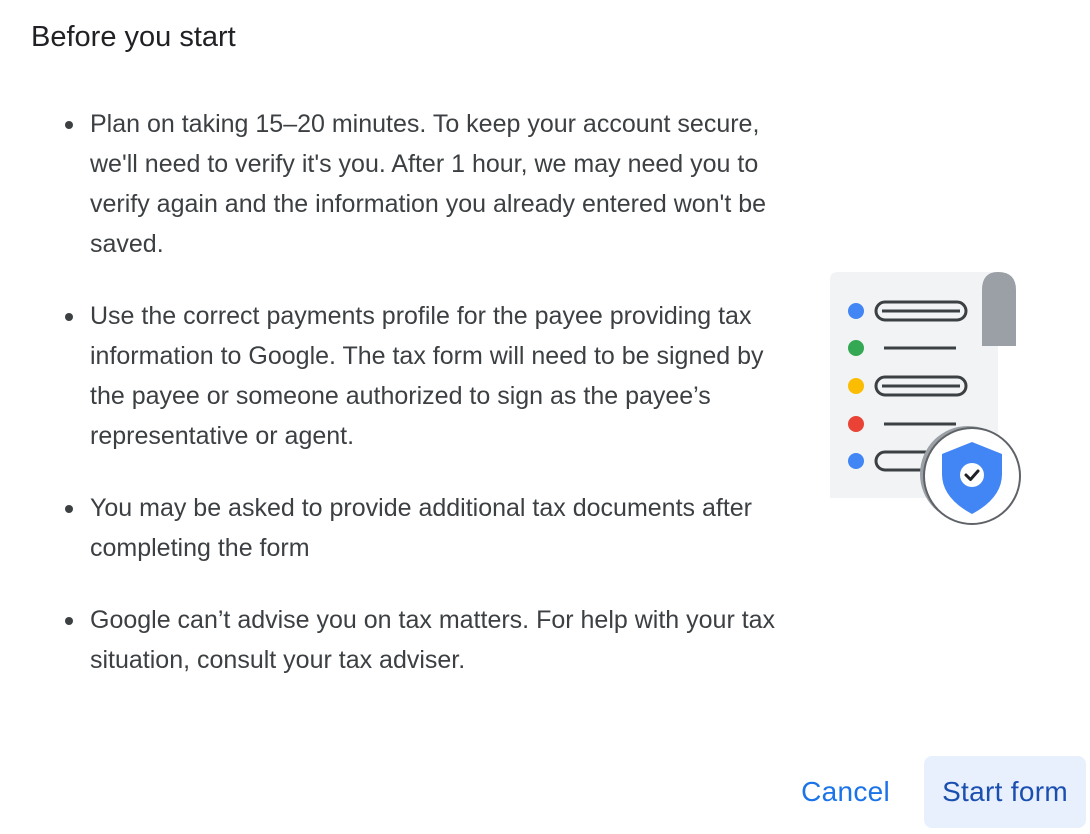 The height and width of the screenshot is (834, 1090). What do you see at coordinates (926, 400) in the screenshot?
I see `document-shield-icon` at bounding box center [926, 400].